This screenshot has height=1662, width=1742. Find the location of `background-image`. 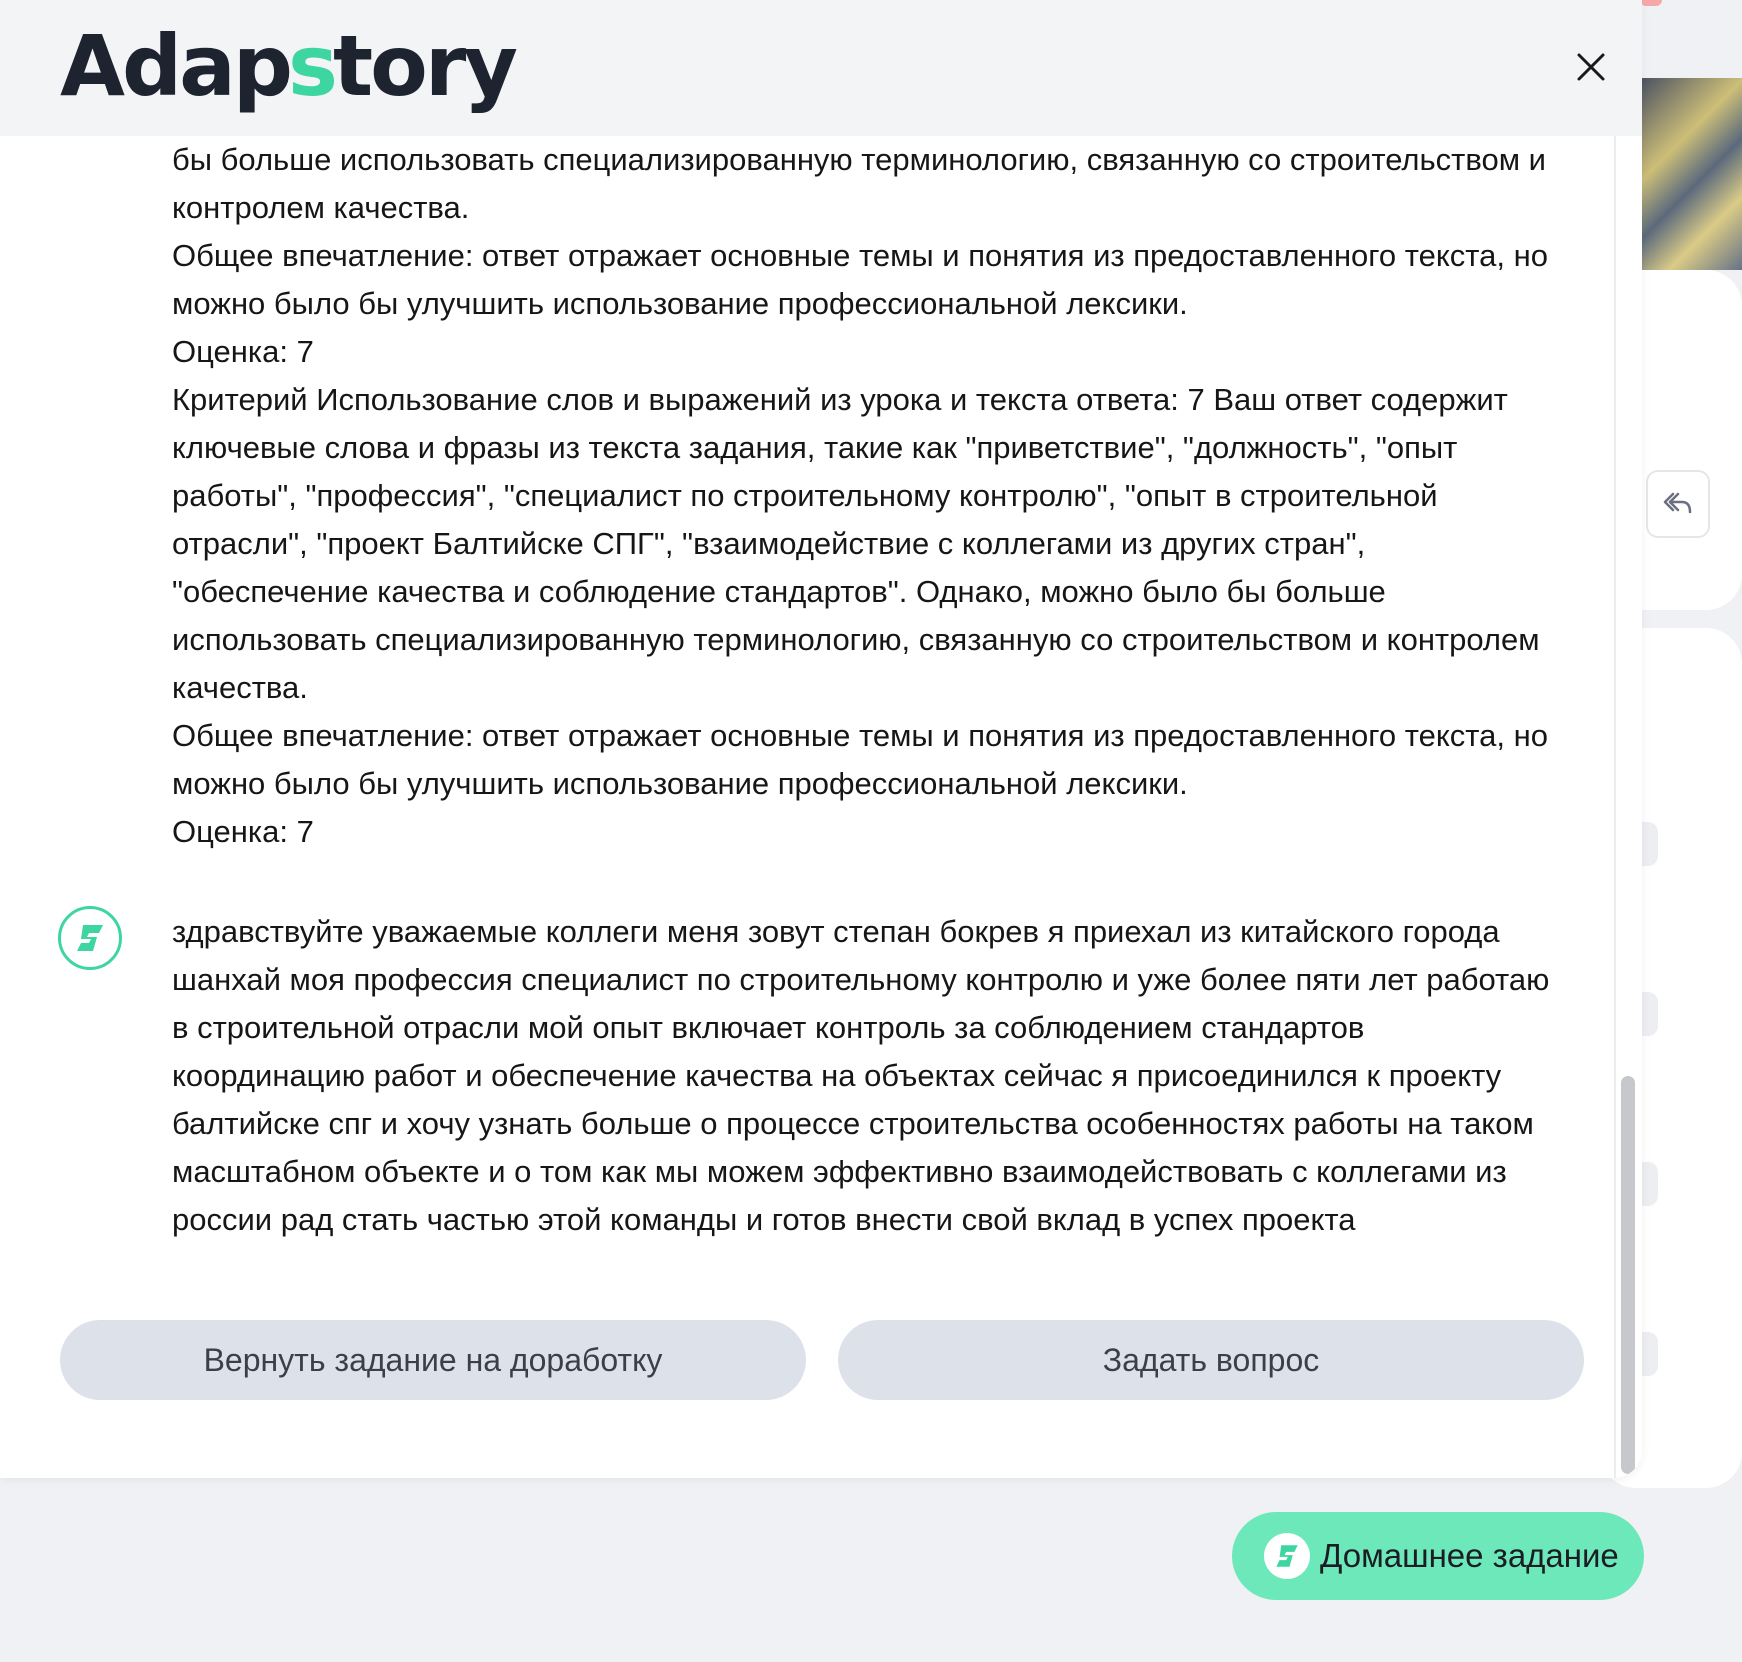

background-image is located at coordinates (1692, 174).